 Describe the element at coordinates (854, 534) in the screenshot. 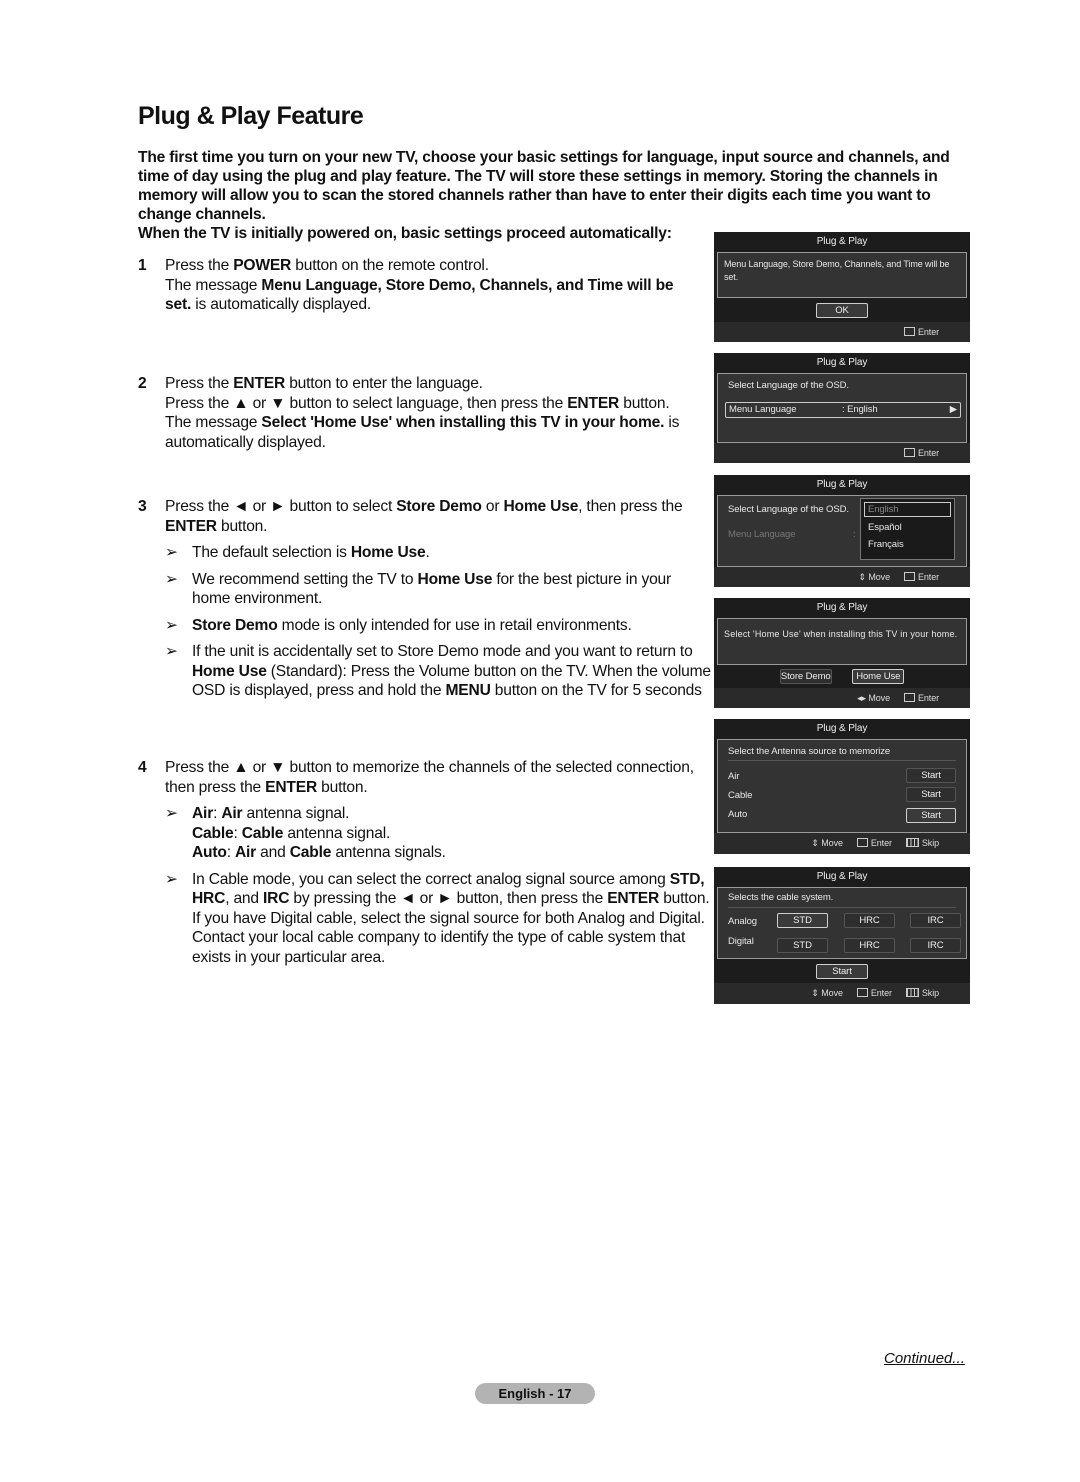

I see `colon: :` at that location.